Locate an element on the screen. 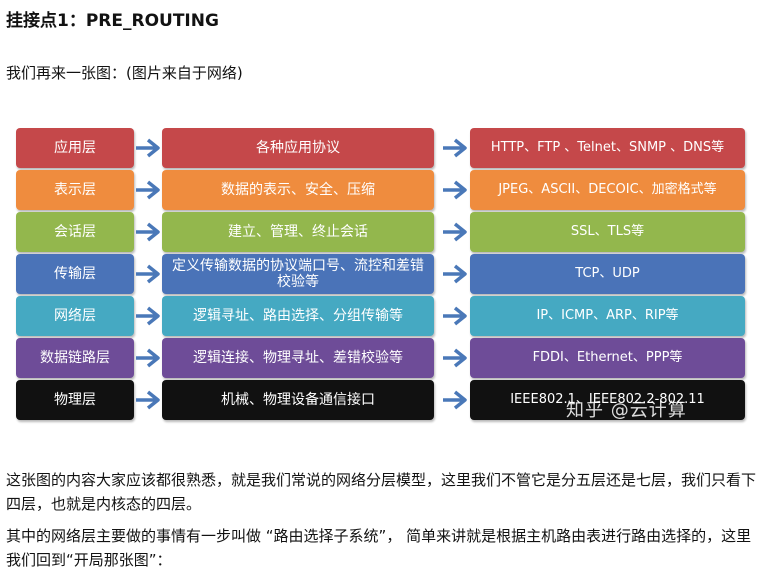 This screenshot has width=765, height=582. layer-protocols: TCP、UDP is located at coordinates (607, 274).